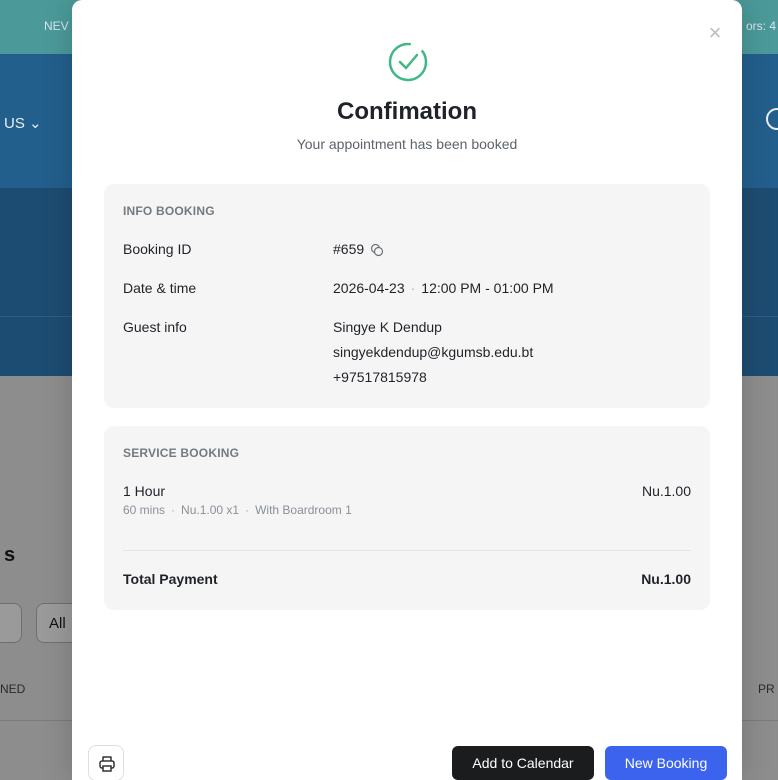 The height and width of the screenshot is (780, 778). Describe the element at coordinates (523, 763) in the screenshot. I see `add-to-calendar-button: Add to Calendar` at that location.